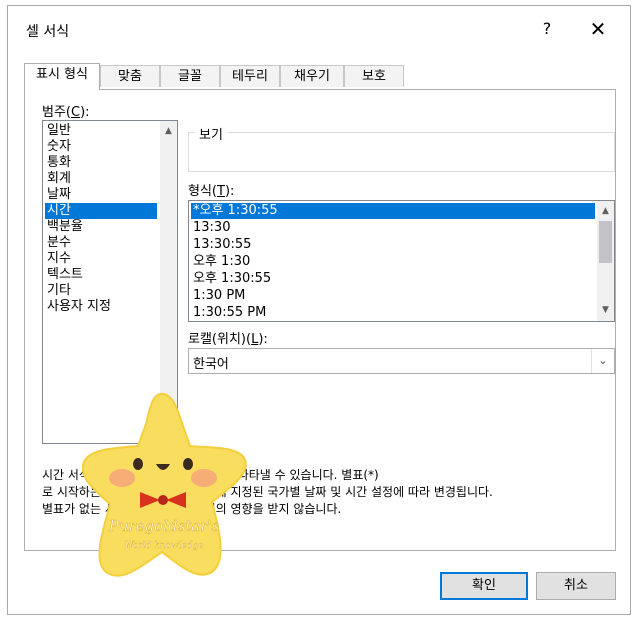 Image resolution: width=640 pixels, height=623 pixels. I want to click on locale-dropdown: 한국어 ⌄, so click(401, 361).